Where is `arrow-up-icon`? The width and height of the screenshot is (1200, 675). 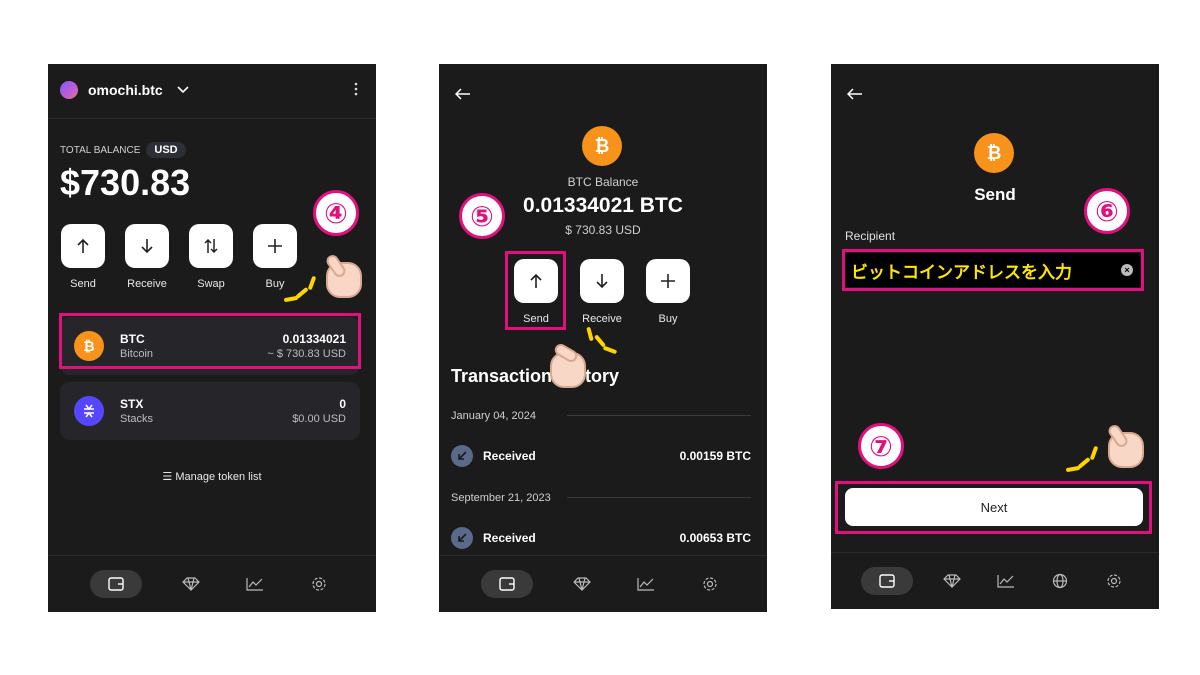 arrow-up-icon is located at coordinates (83, 245).